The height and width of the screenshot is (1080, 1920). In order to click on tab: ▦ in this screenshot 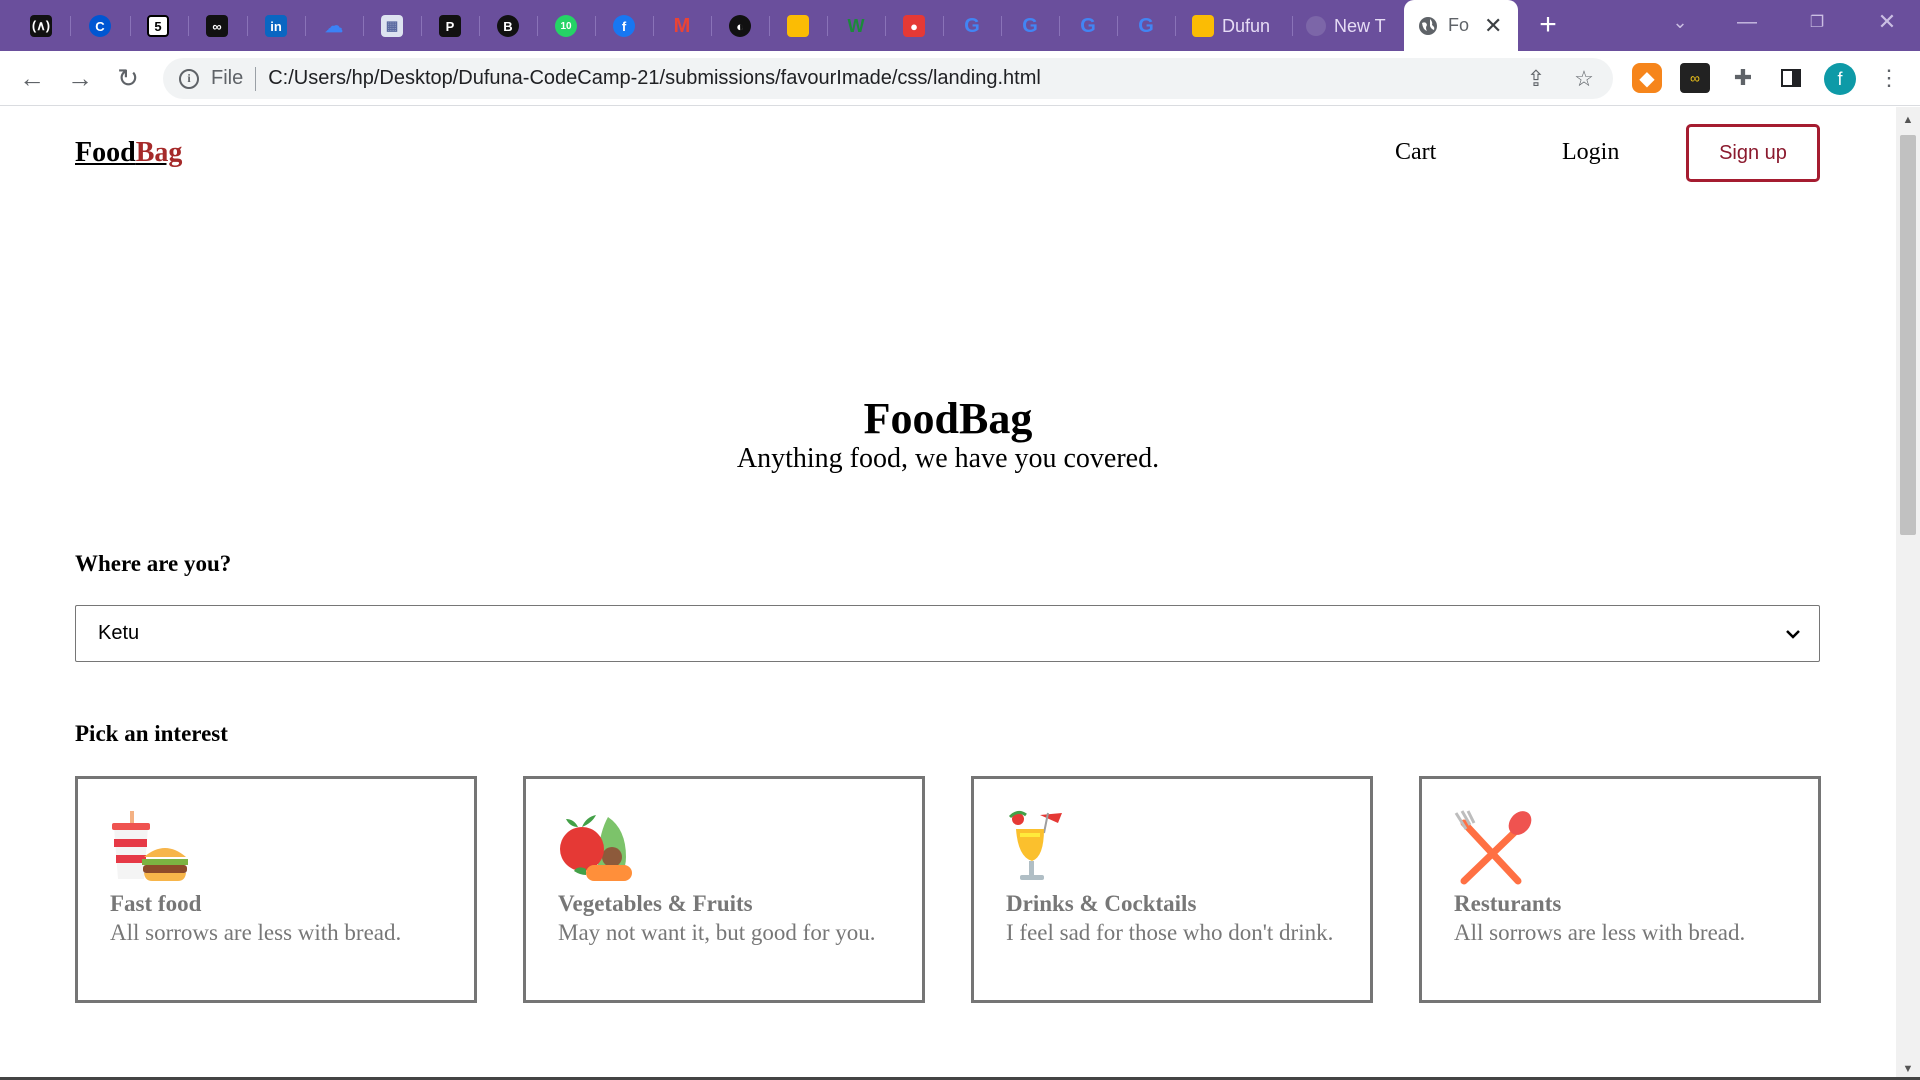, I will do `click(392, 26)`.